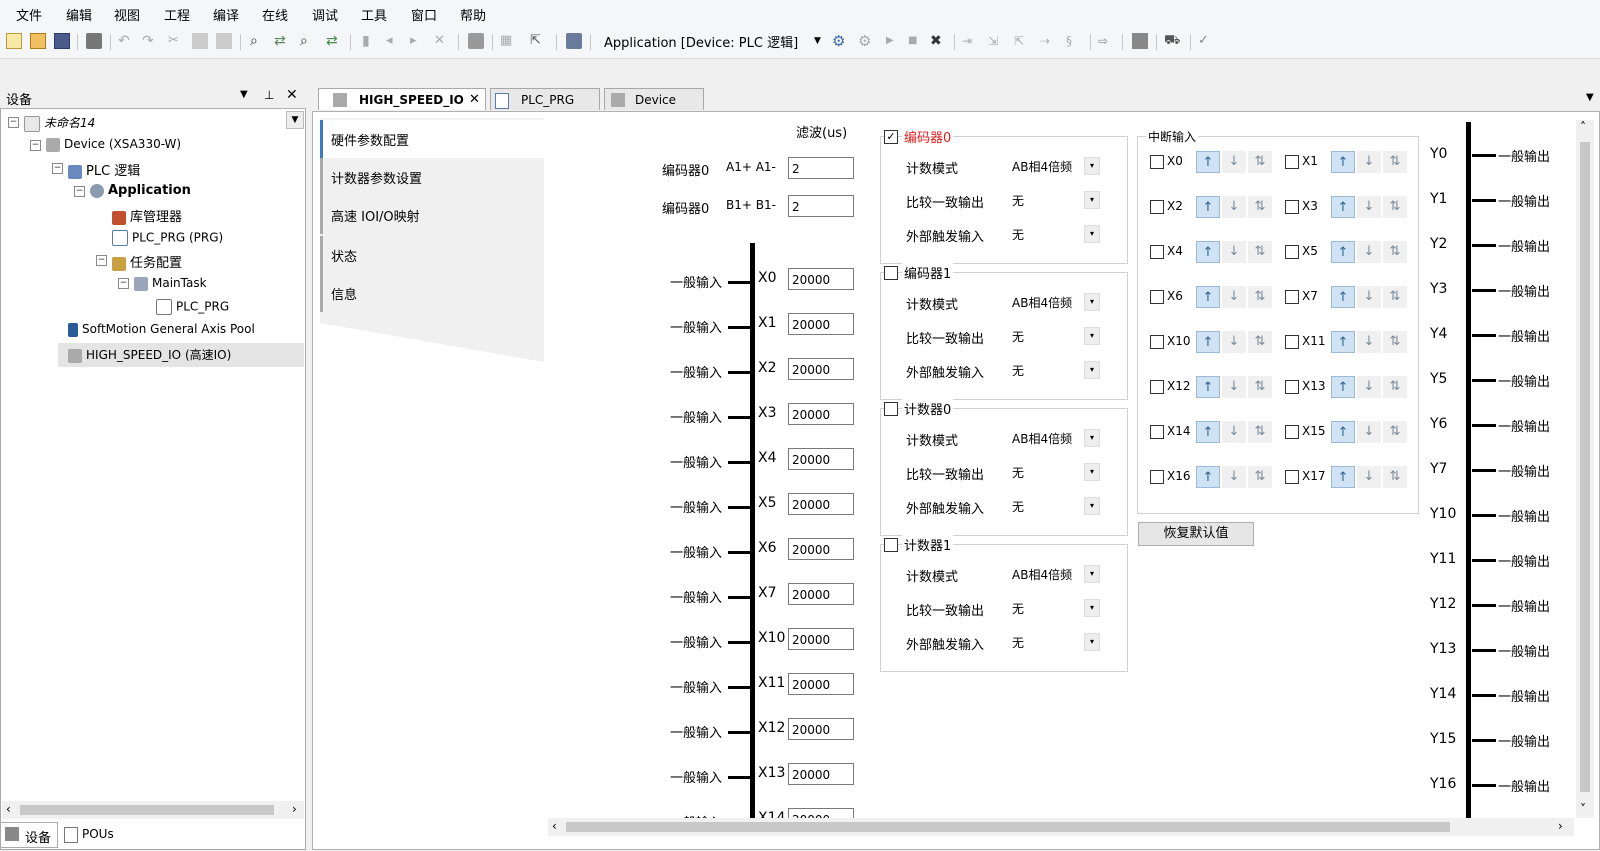 The image size is (1600, 851). What do you see at coordinates (1196, 534) in the screenshot?
I see `restore-defaults-button: 恢复默认值` at bounding box center [1196, 534].